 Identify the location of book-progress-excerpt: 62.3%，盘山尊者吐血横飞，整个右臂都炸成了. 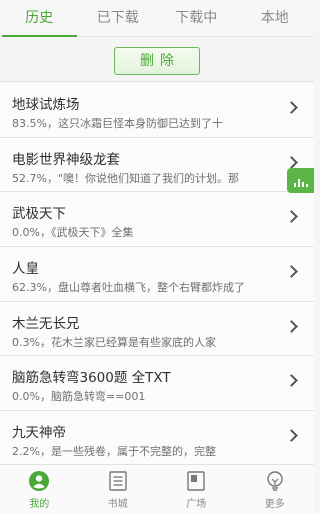
(128, 288).